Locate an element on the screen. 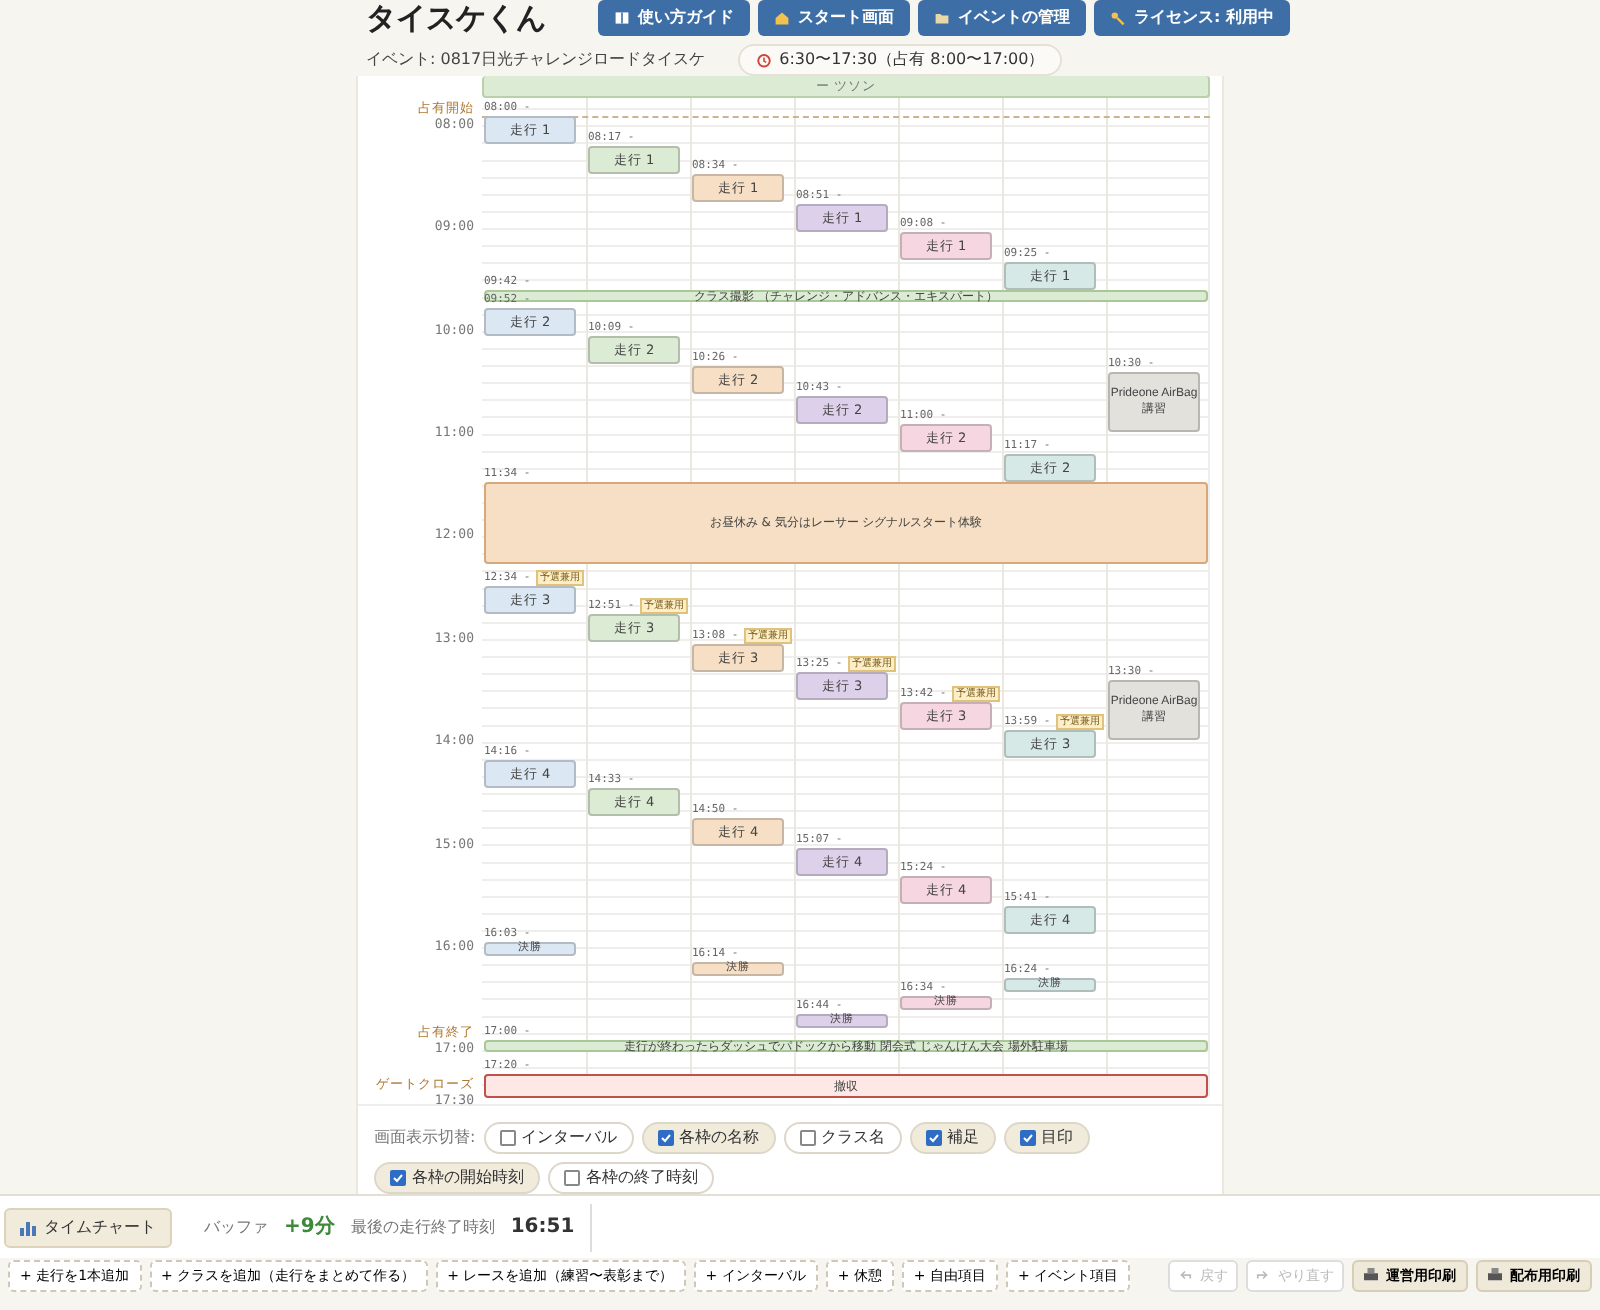 This screenshot has height=1310, width=1600. event-name: イベント: 0817日光チャレンジロードタイスケ is located at coordinates (536, 60).